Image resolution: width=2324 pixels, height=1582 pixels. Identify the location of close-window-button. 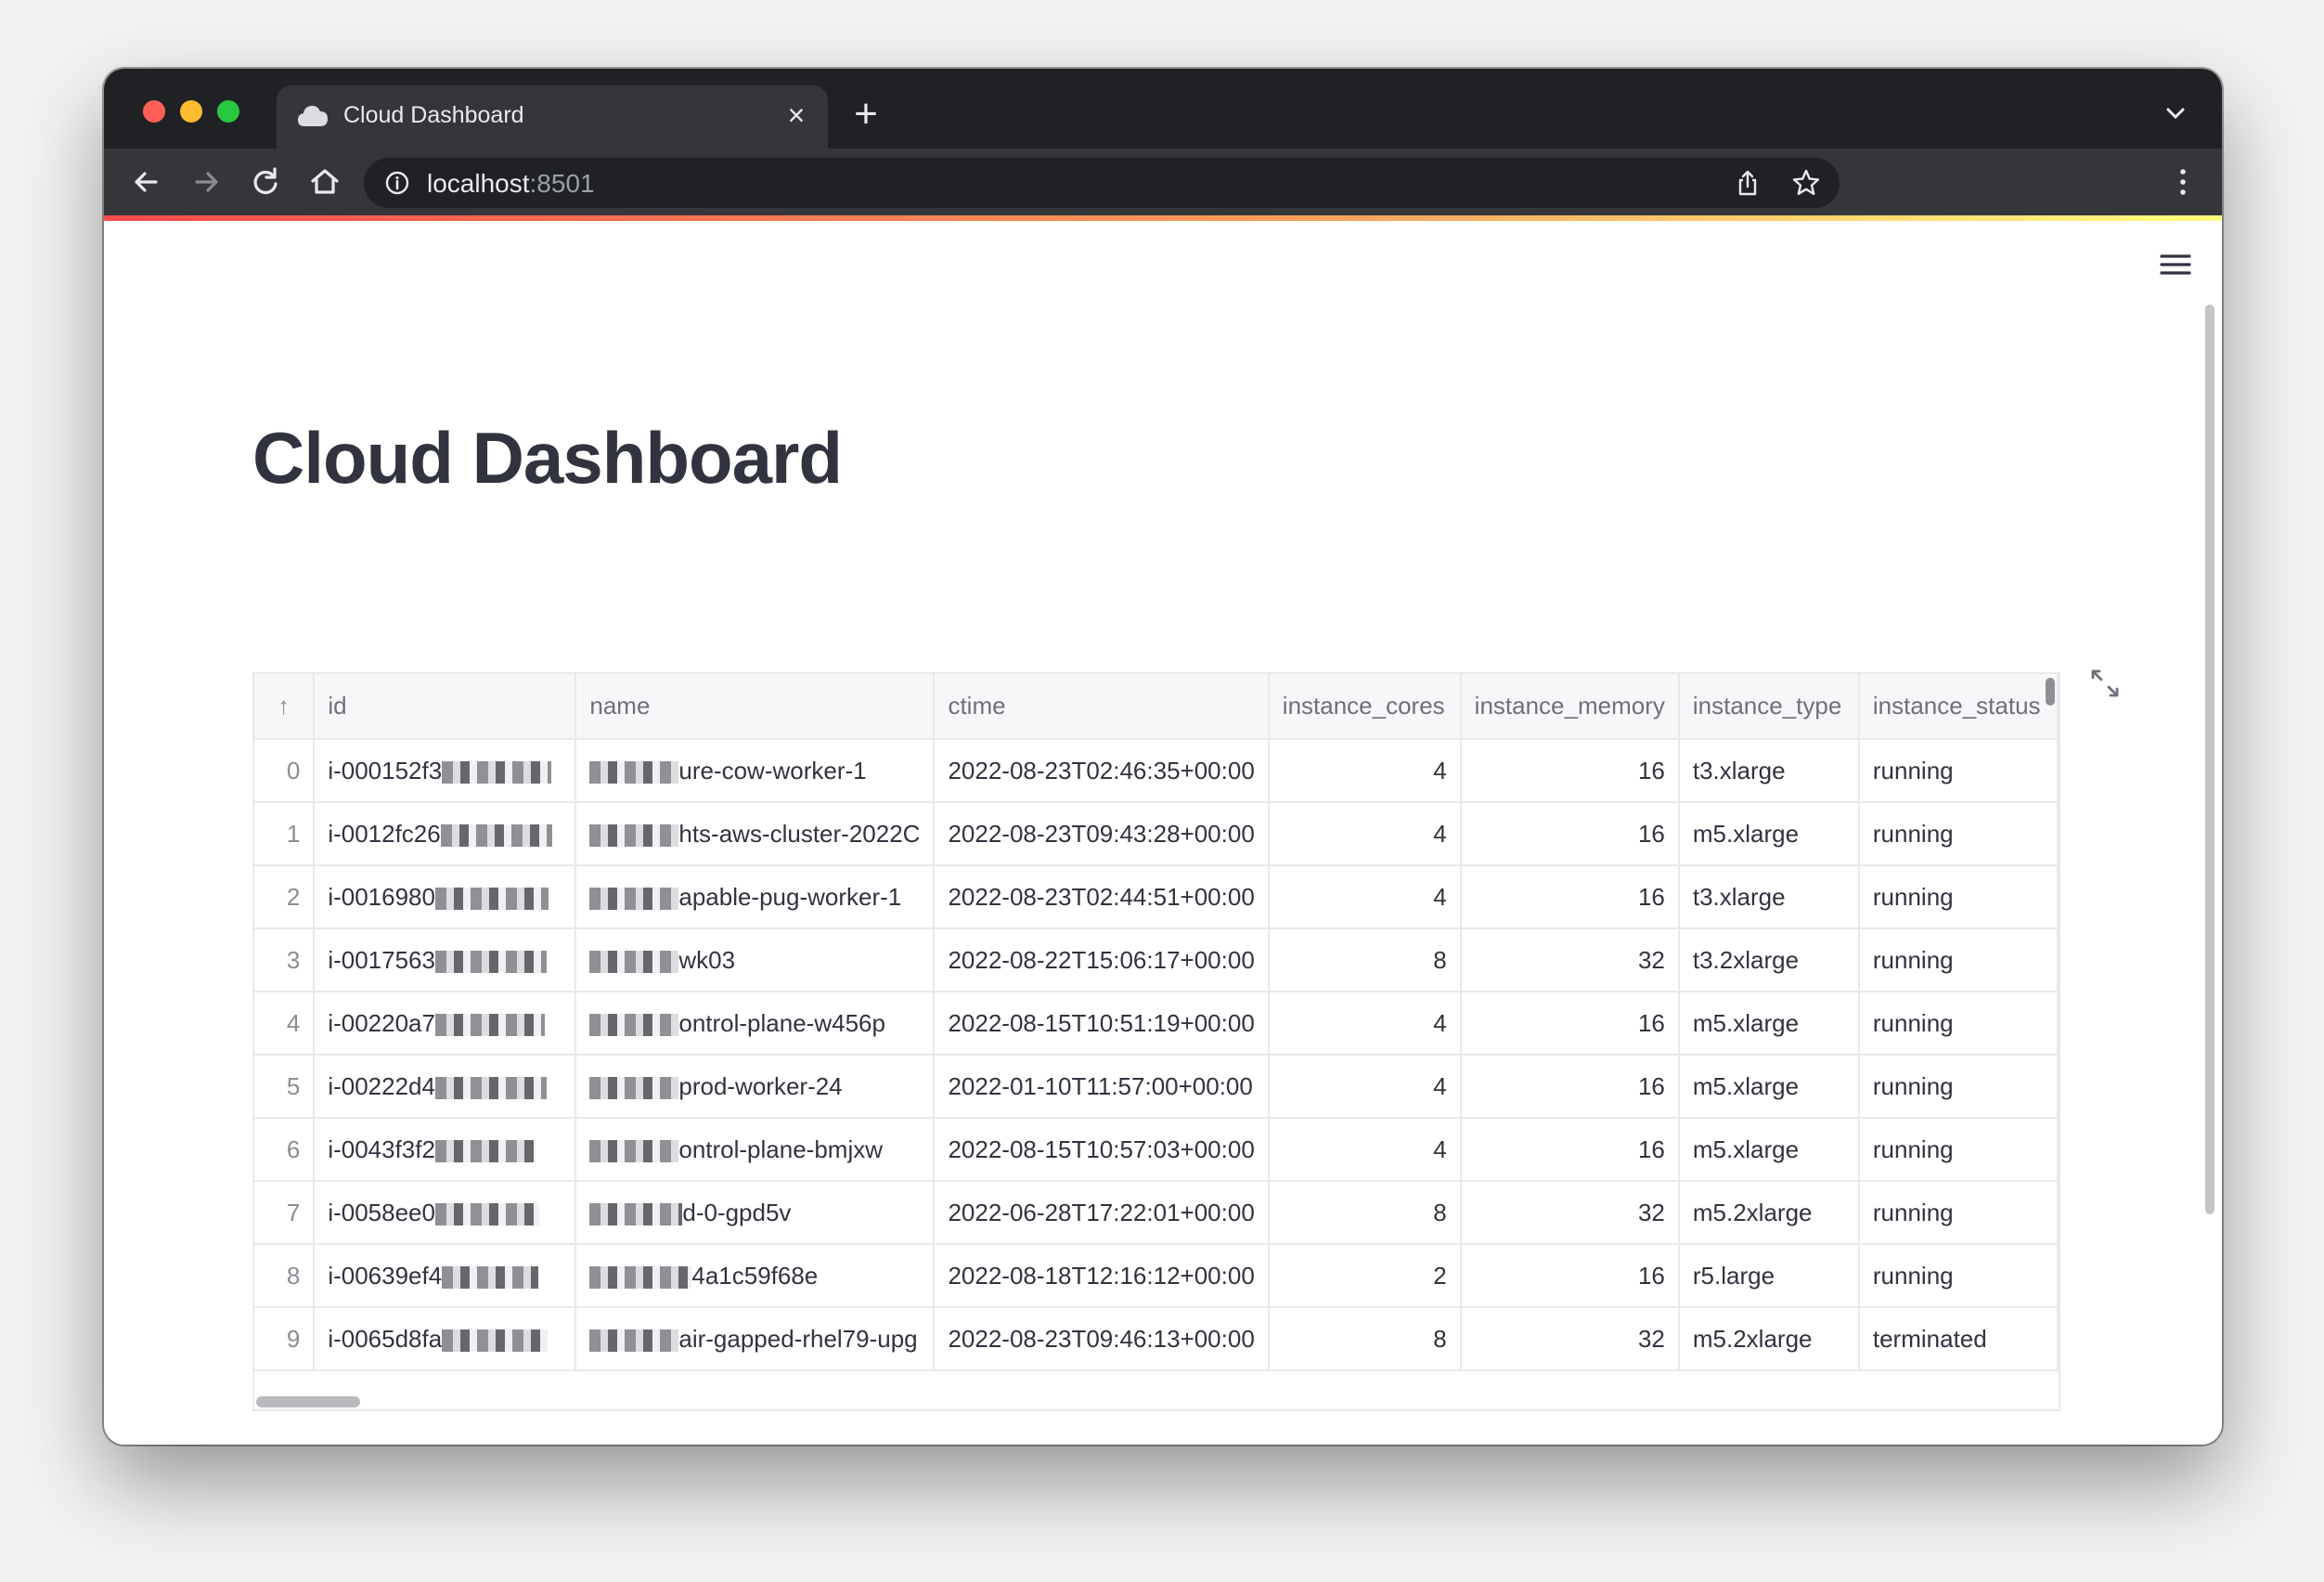
(154, 111).